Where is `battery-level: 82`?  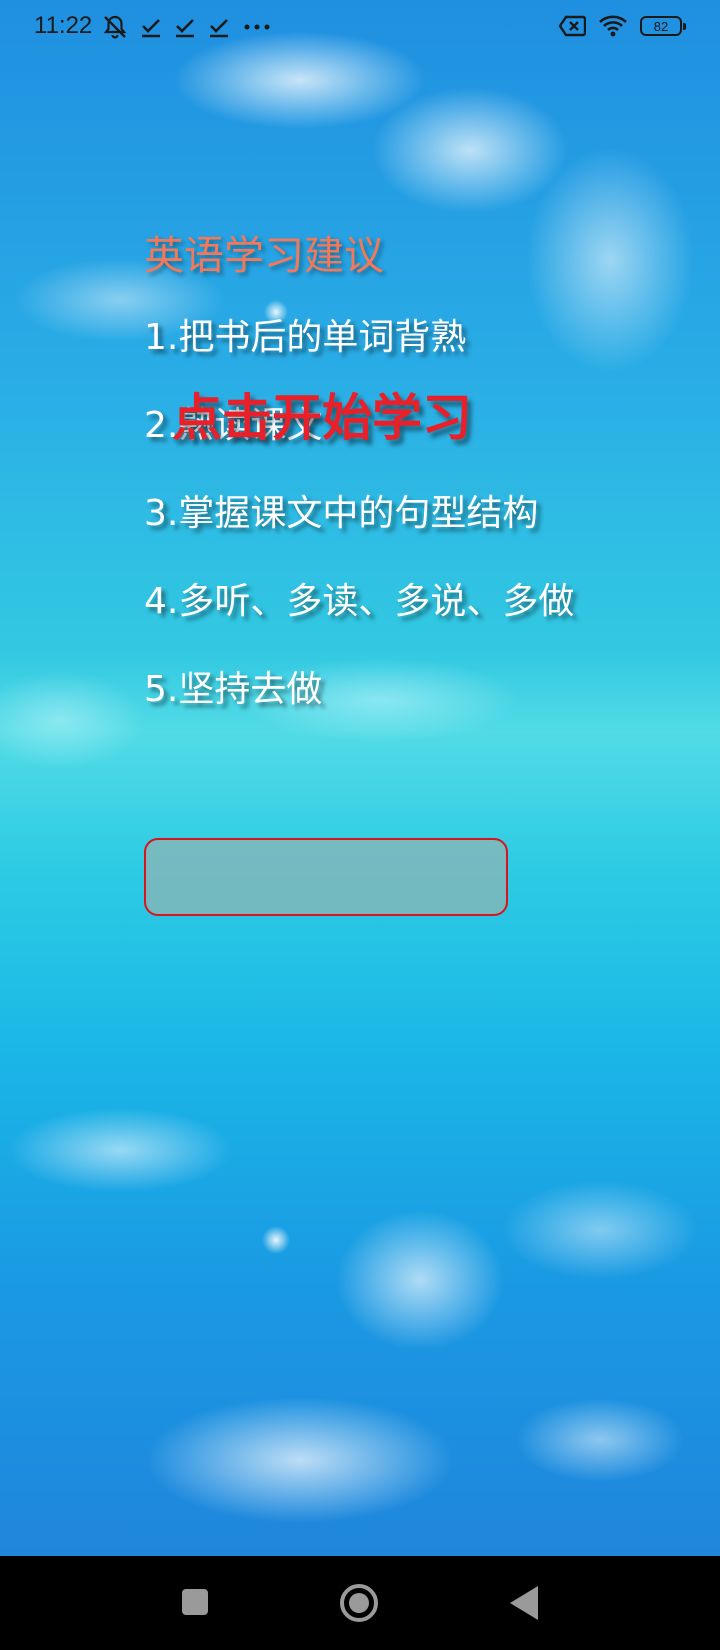 battery-level: 82 is located at coordinates (661, 26).